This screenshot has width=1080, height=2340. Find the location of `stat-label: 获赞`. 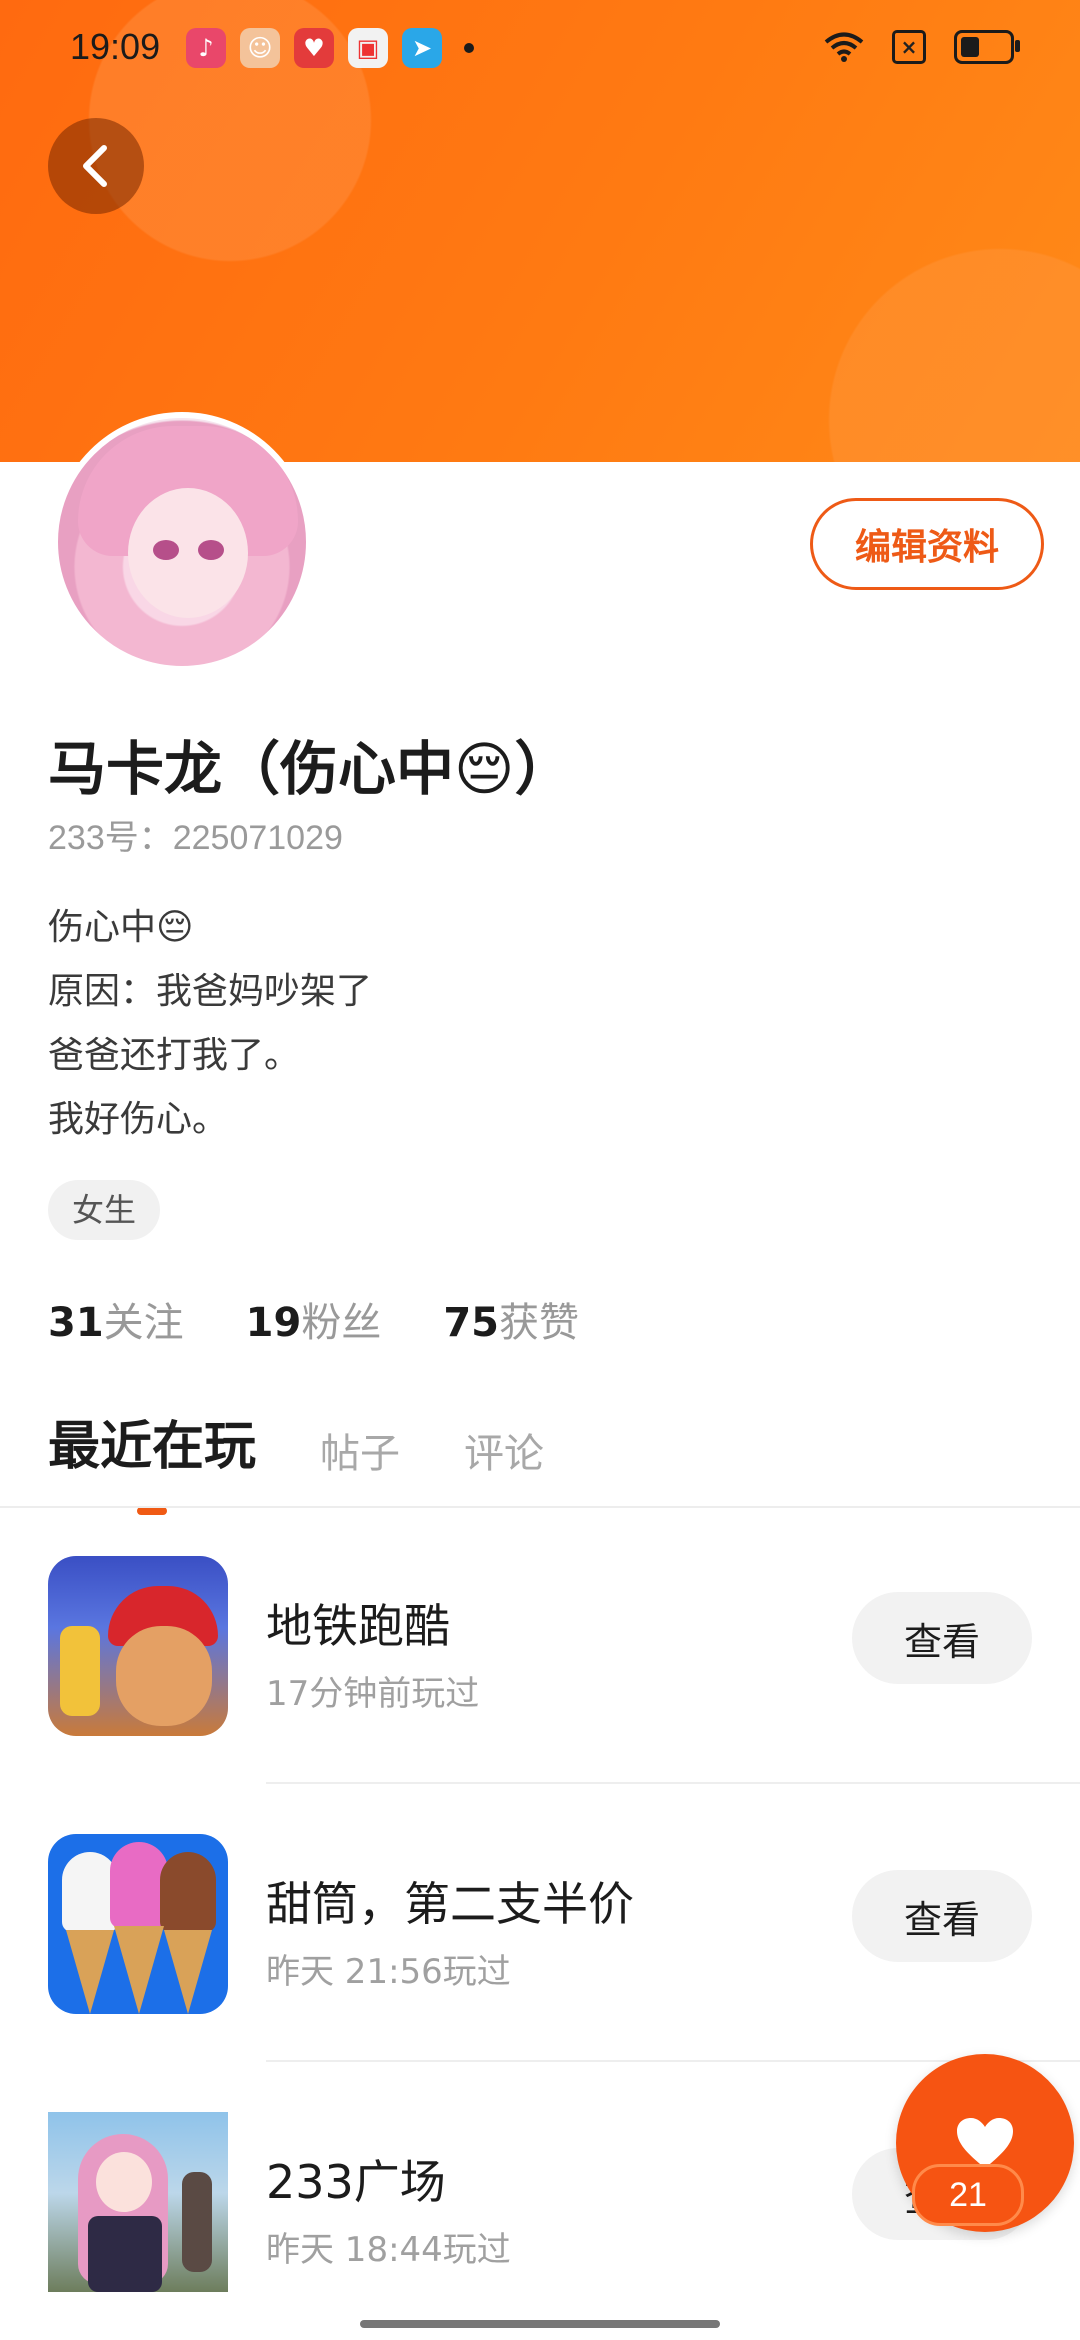

stat-label: 获赞 is located at coordinates (539, 1323).